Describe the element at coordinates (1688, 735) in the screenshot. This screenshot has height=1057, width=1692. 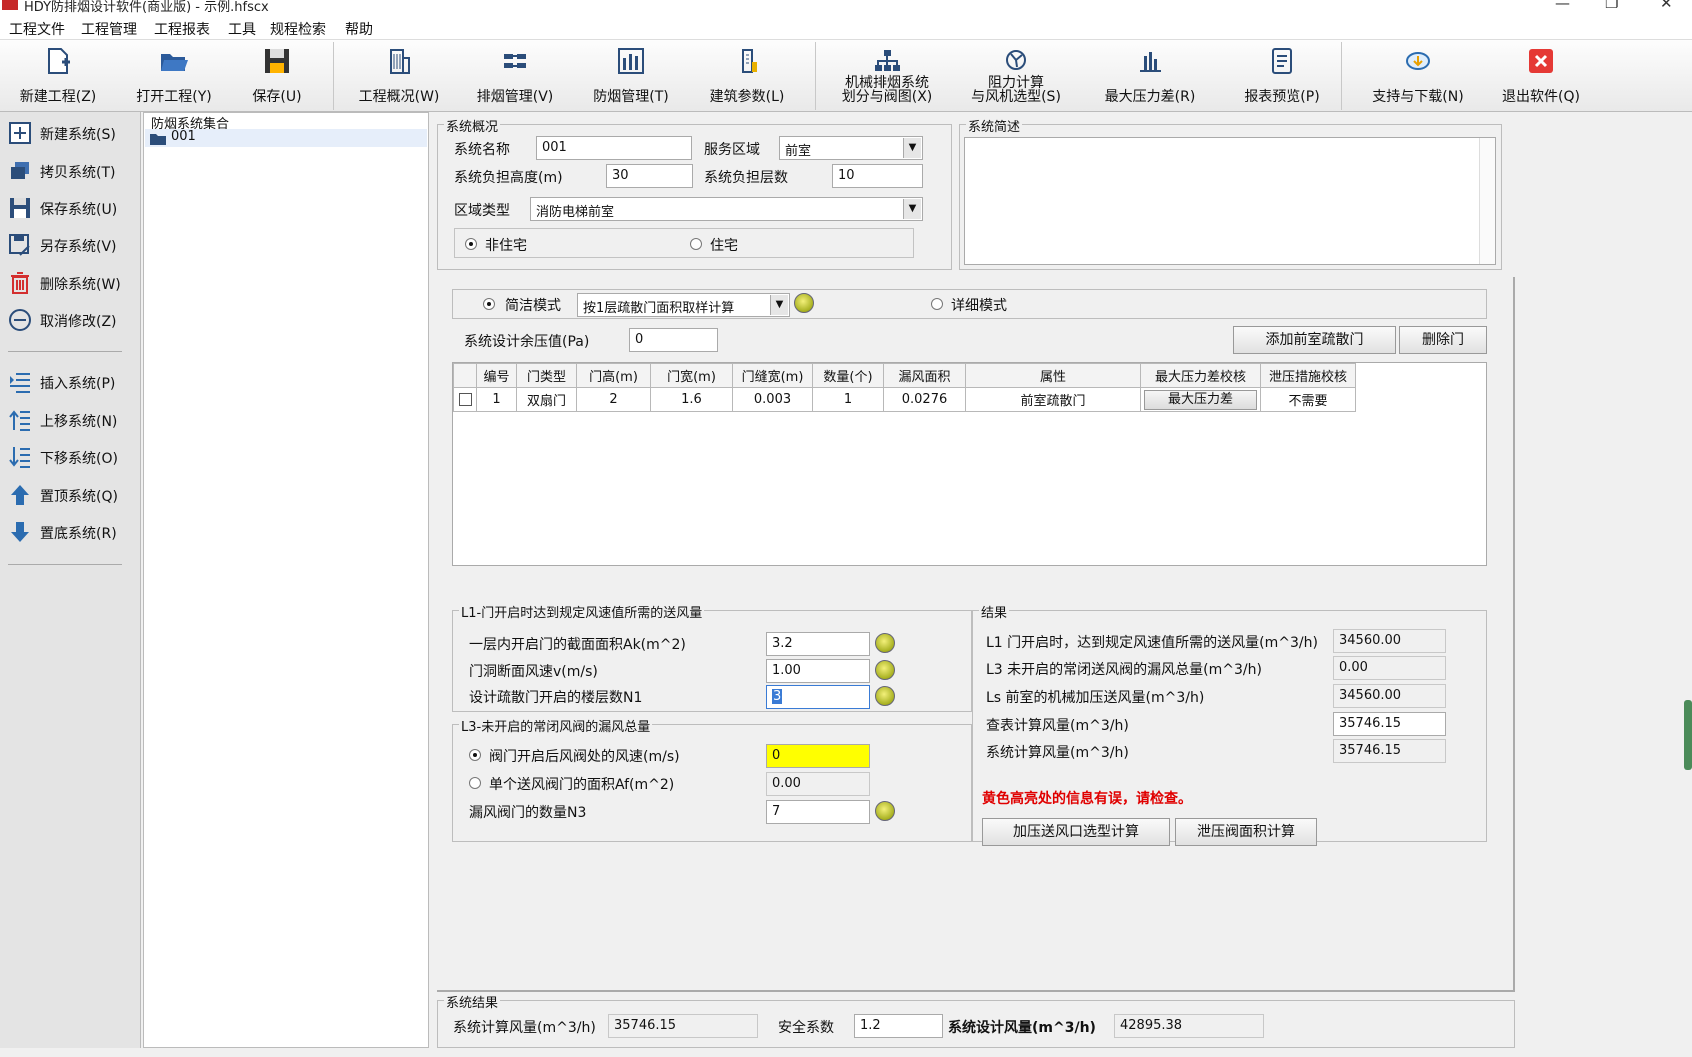
I see `side-scroll-handle` at that location.